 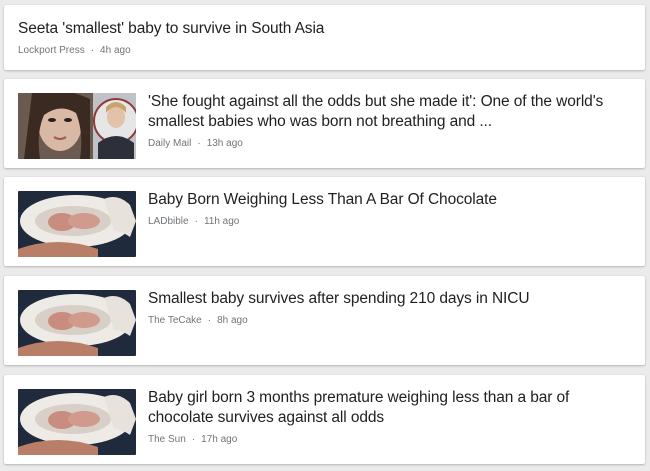 I want to click on news-meta: Daily Mail · 13h ago, so click(x=390, y=144).